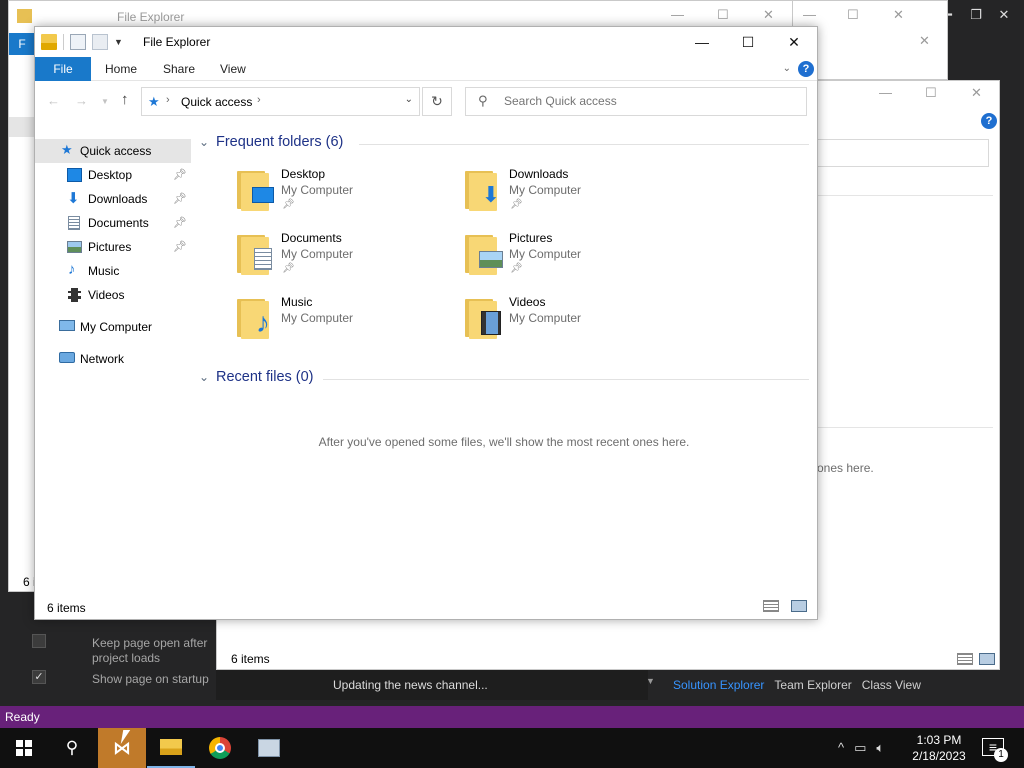 The width and height of the screenshot is (1024, 768). What do you see at coordinates (113, 223) in the screenshot?
I see `sidebar-item-documents: Documents 📌︎` at bounding box center [113, 223].